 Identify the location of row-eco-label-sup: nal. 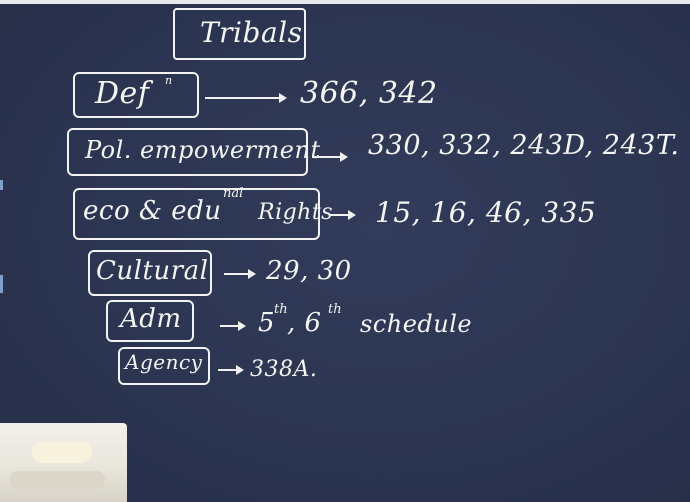
(233, 193).